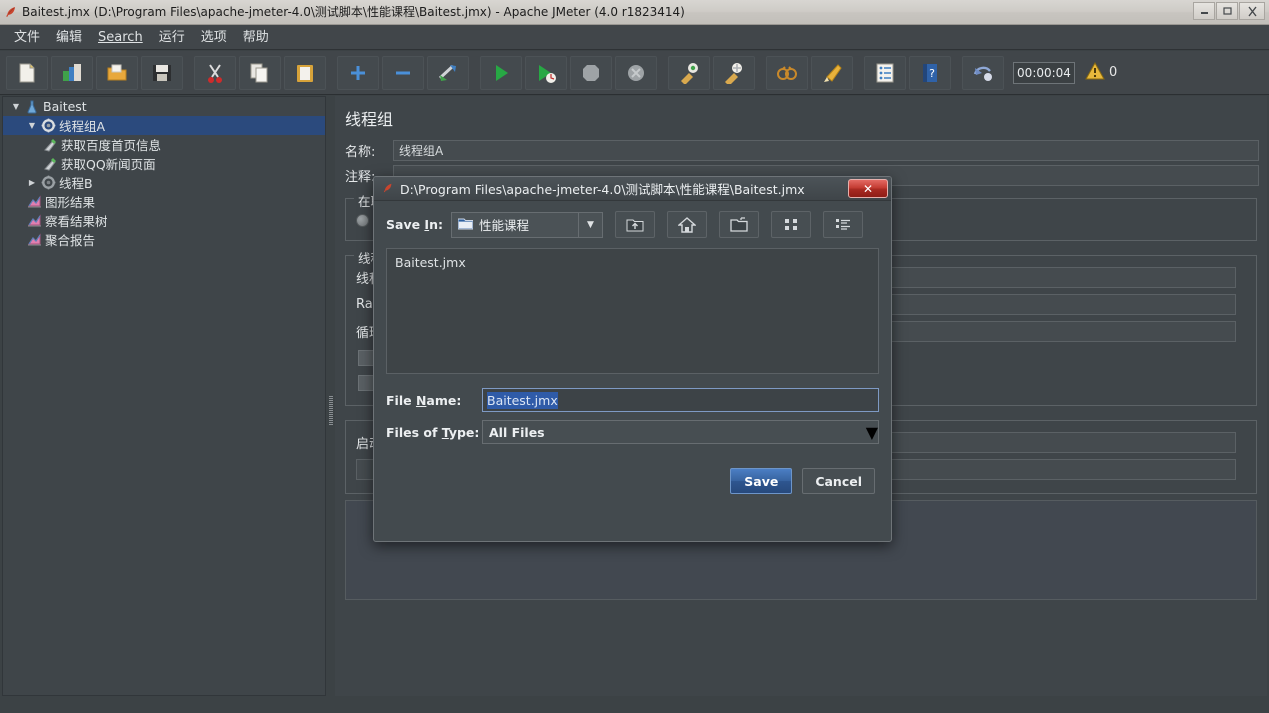 The image size is (1269, 713). I want to click on home-icon, so click(686, 224).